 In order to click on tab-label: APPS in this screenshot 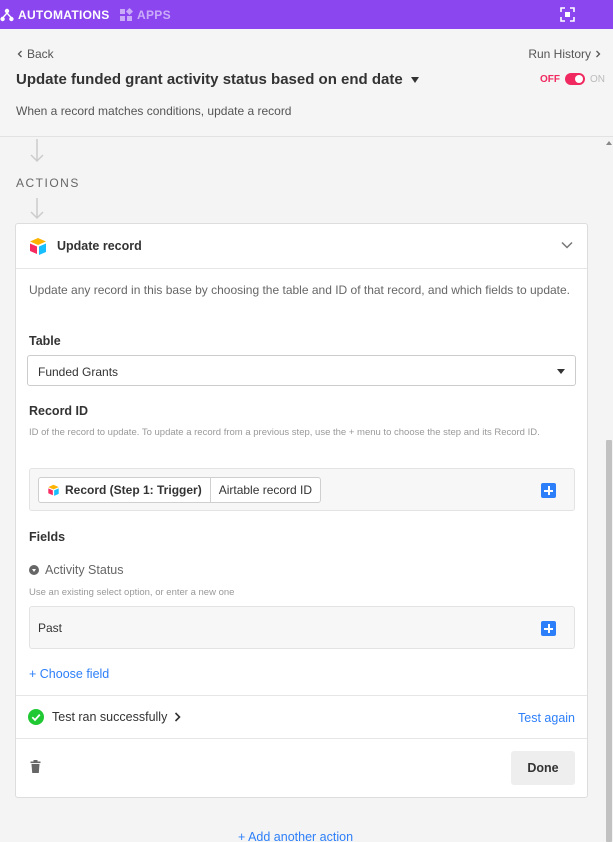, I will do `click(154, 14)`.